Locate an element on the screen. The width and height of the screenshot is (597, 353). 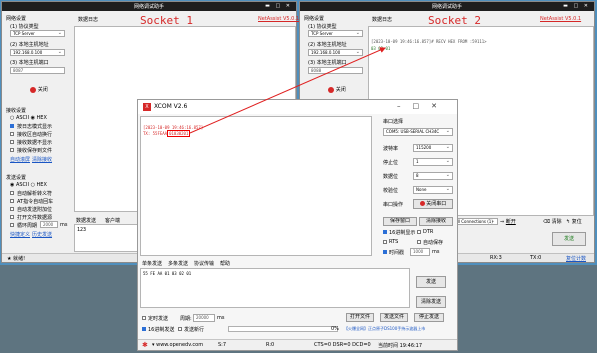
socket1-data-send-tab: 数据发送 is located at coordinates (86, 220).